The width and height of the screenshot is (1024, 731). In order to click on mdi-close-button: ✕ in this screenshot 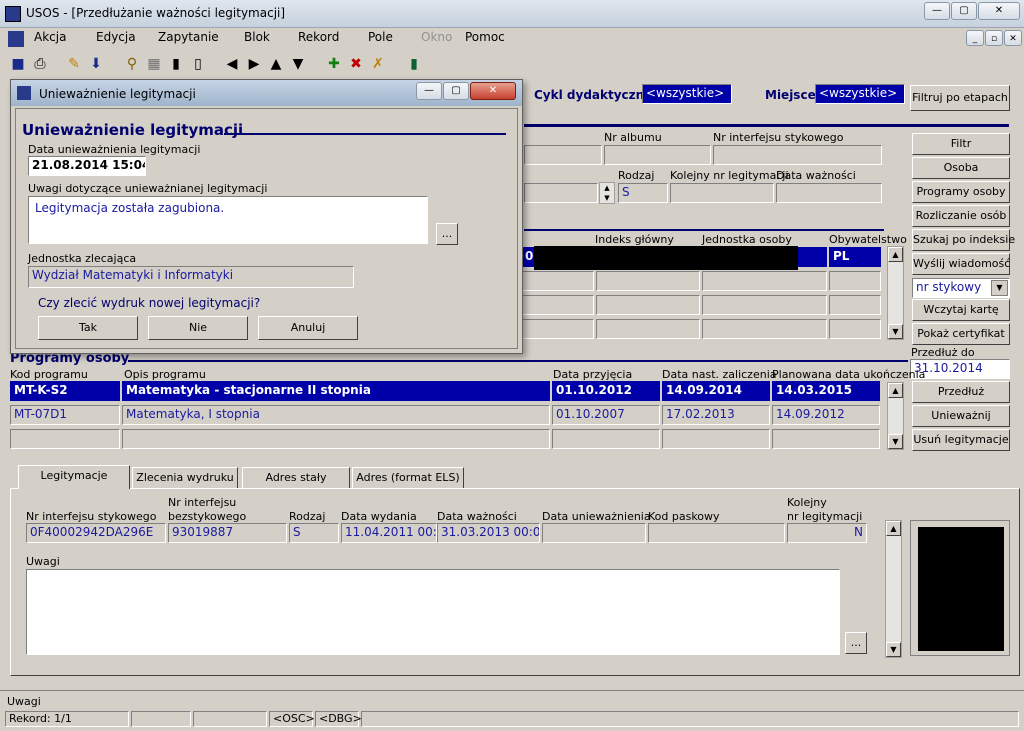, I will do `click(1013, 38)`.